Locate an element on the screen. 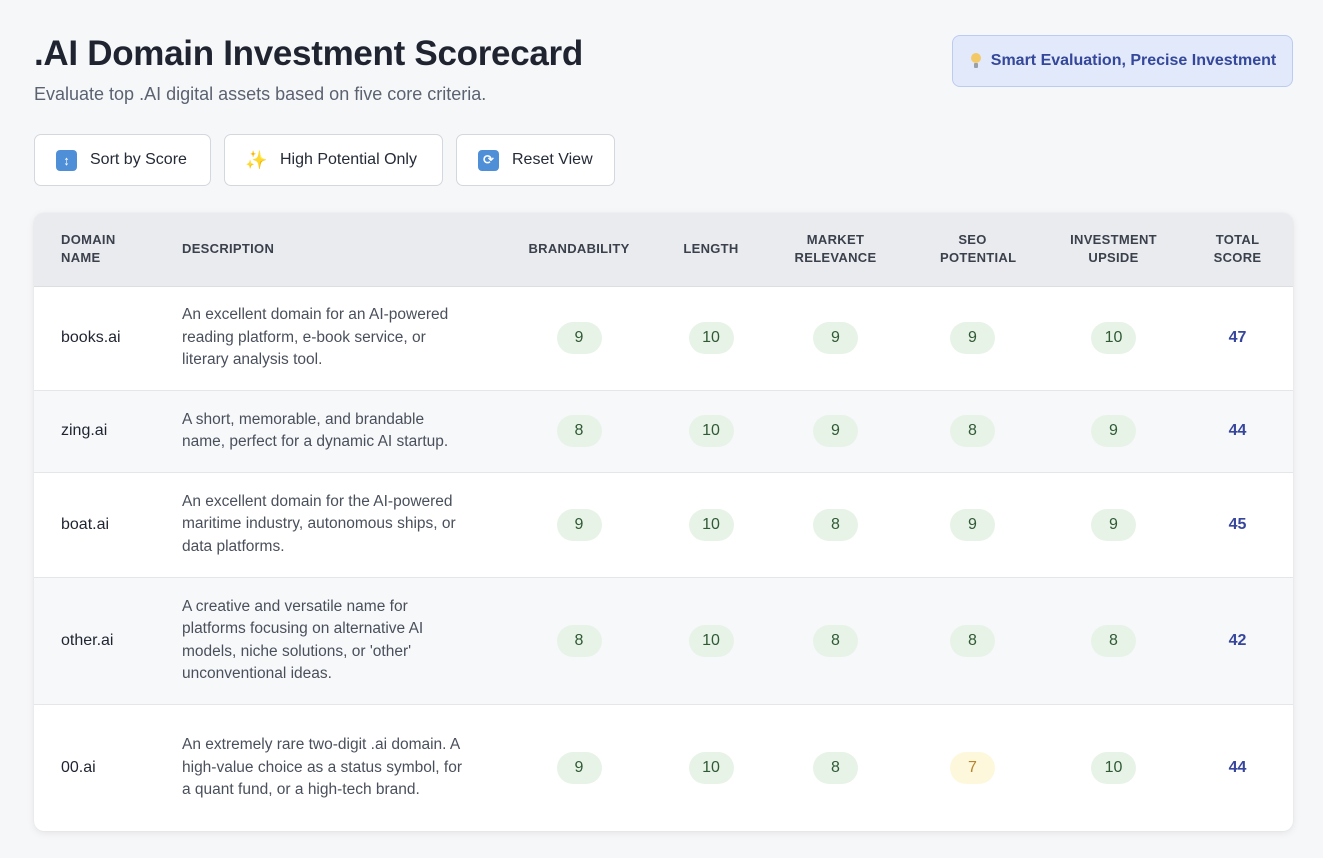  col-header-domain: Domain Name is located at coordinates (94, 250).